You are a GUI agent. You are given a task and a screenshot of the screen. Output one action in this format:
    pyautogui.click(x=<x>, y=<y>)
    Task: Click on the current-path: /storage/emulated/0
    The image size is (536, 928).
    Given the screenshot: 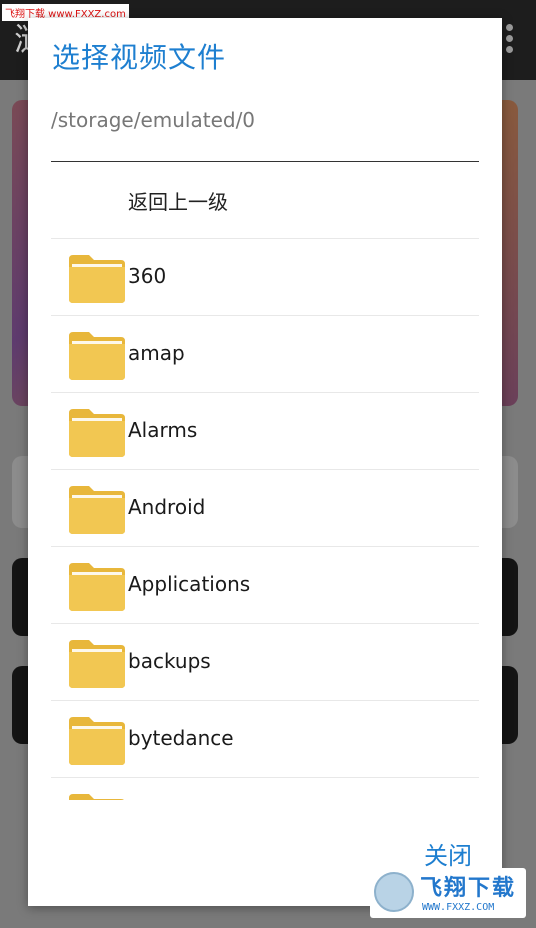 What is the action you would take?
    pyautogui.click(x=153, y=120)
    